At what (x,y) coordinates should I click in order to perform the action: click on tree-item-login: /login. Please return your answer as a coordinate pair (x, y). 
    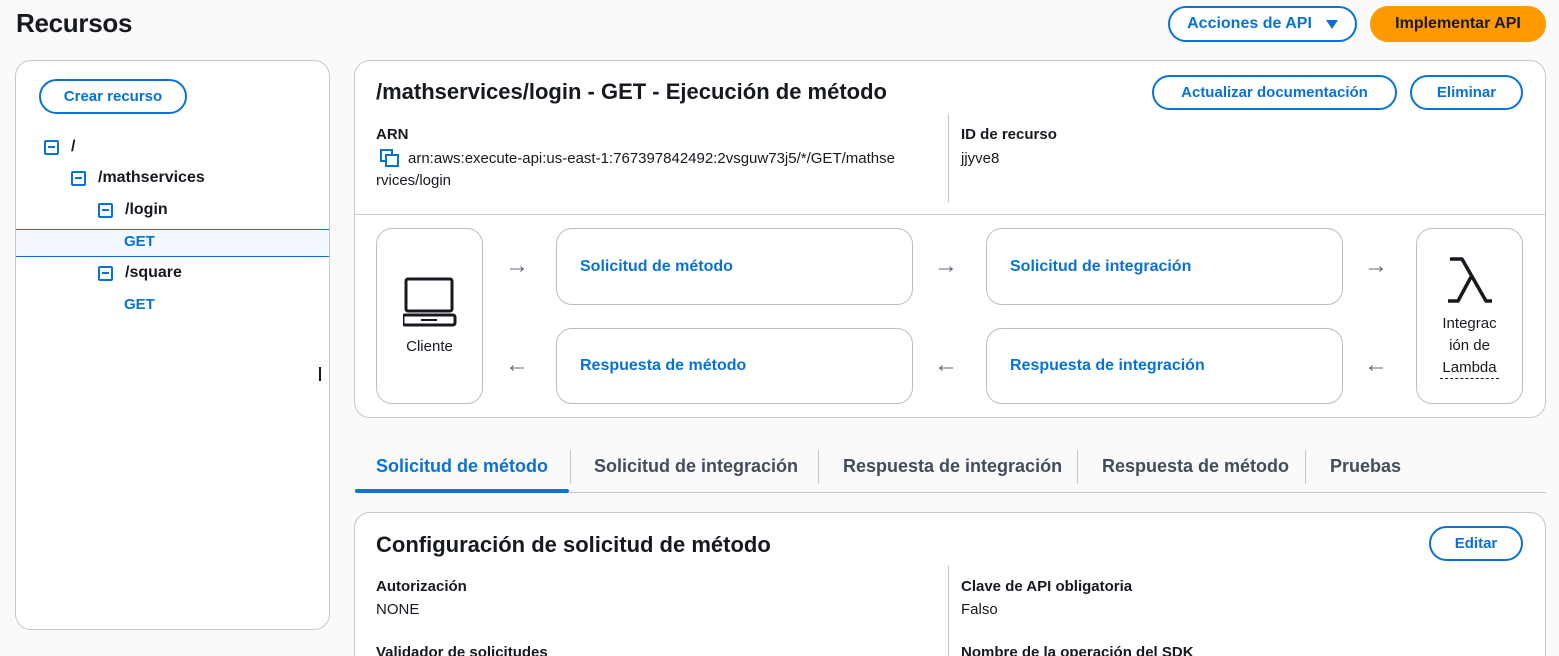
    Looking at the image, I should click on (133, 210).